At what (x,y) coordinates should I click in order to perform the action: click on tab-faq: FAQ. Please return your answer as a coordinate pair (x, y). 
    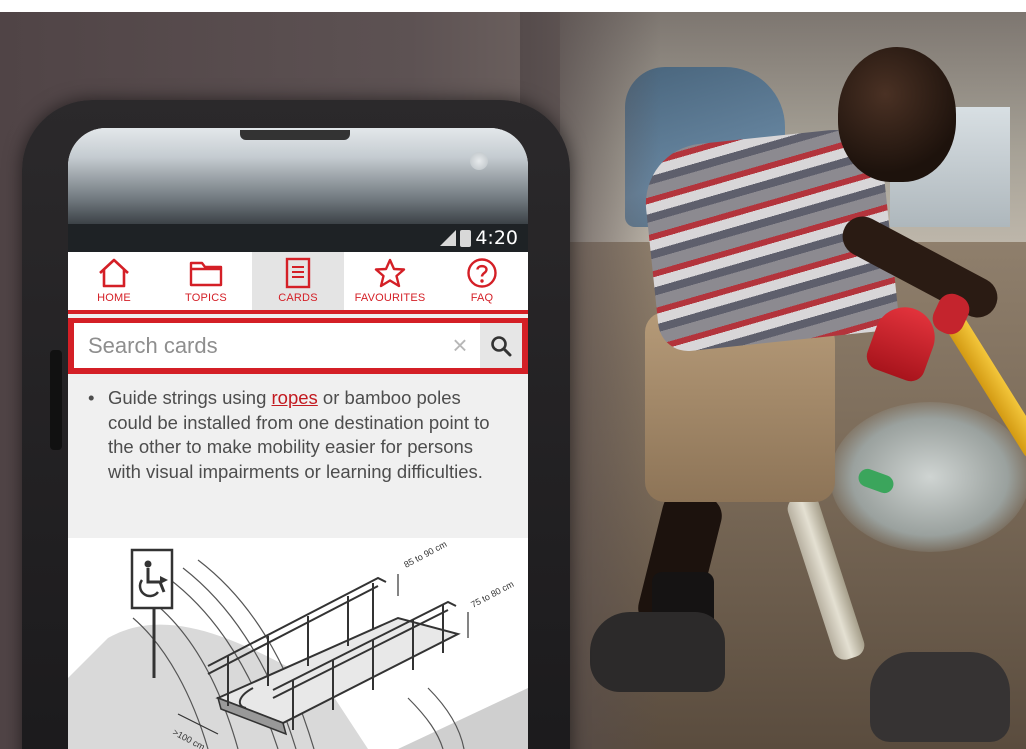
    Looking at the image, I should click on (482, 281).